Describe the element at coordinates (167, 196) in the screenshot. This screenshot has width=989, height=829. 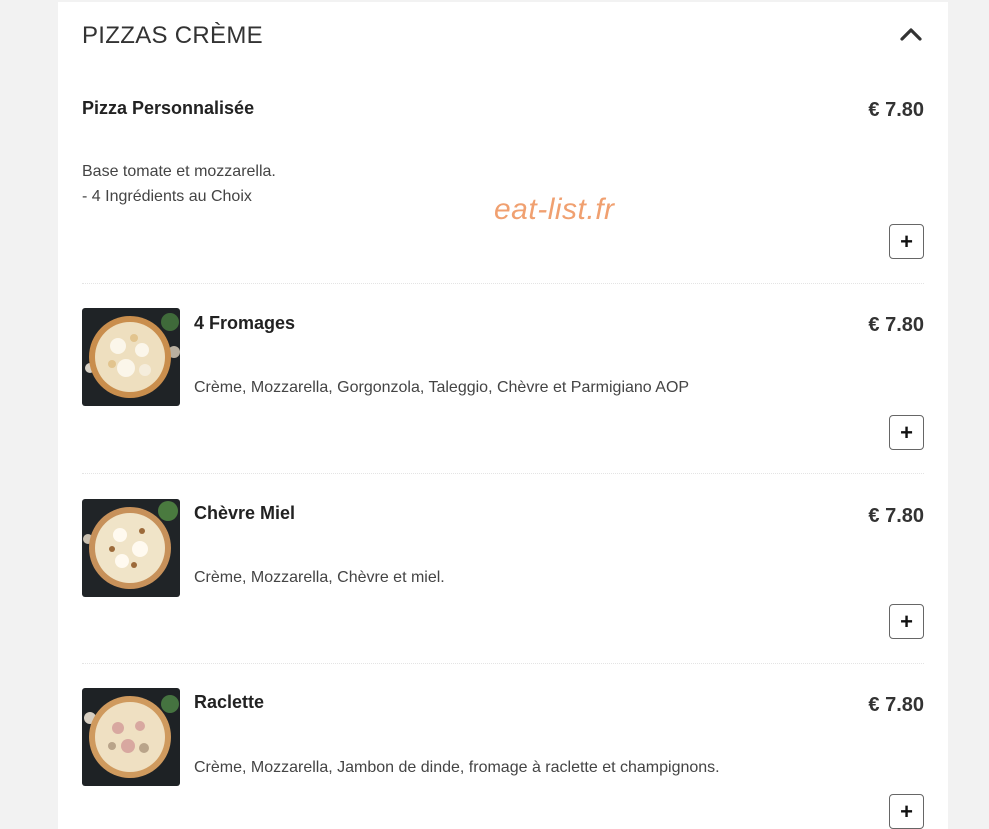
I see `item-description-line: - 4 Ingrédients au Choix` at that location.